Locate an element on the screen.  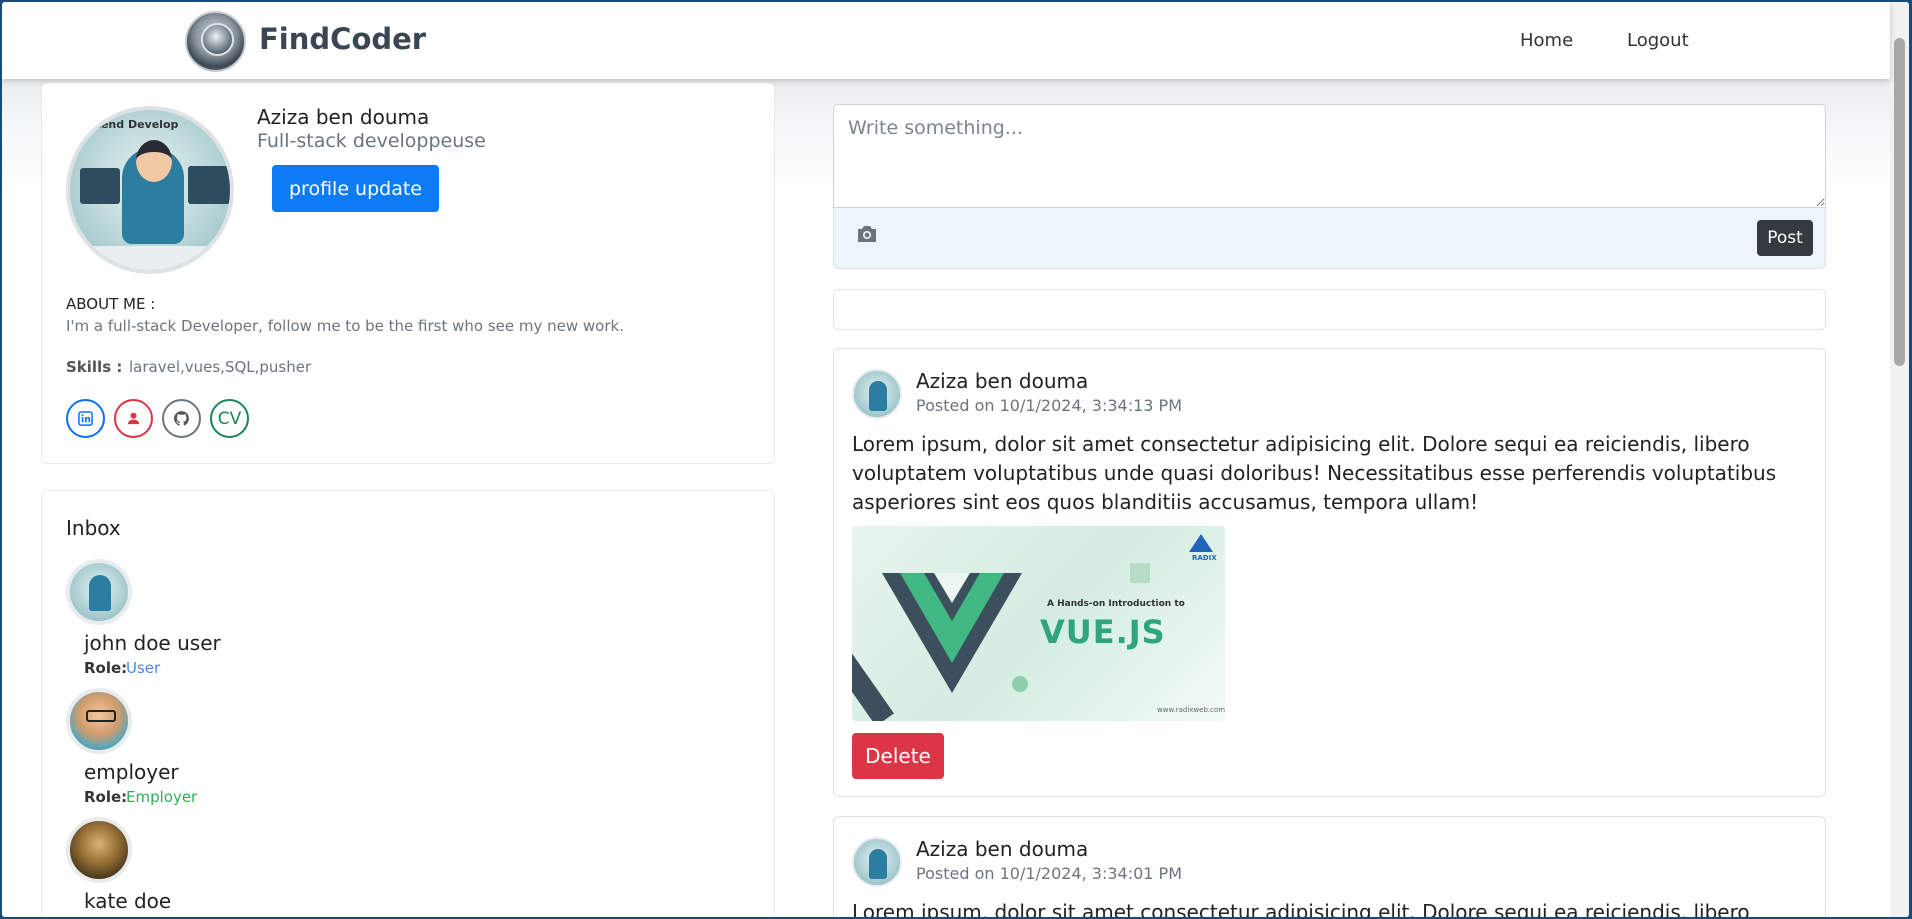
image-url: www.radixweb.com is located at coordinates (1191, 710).